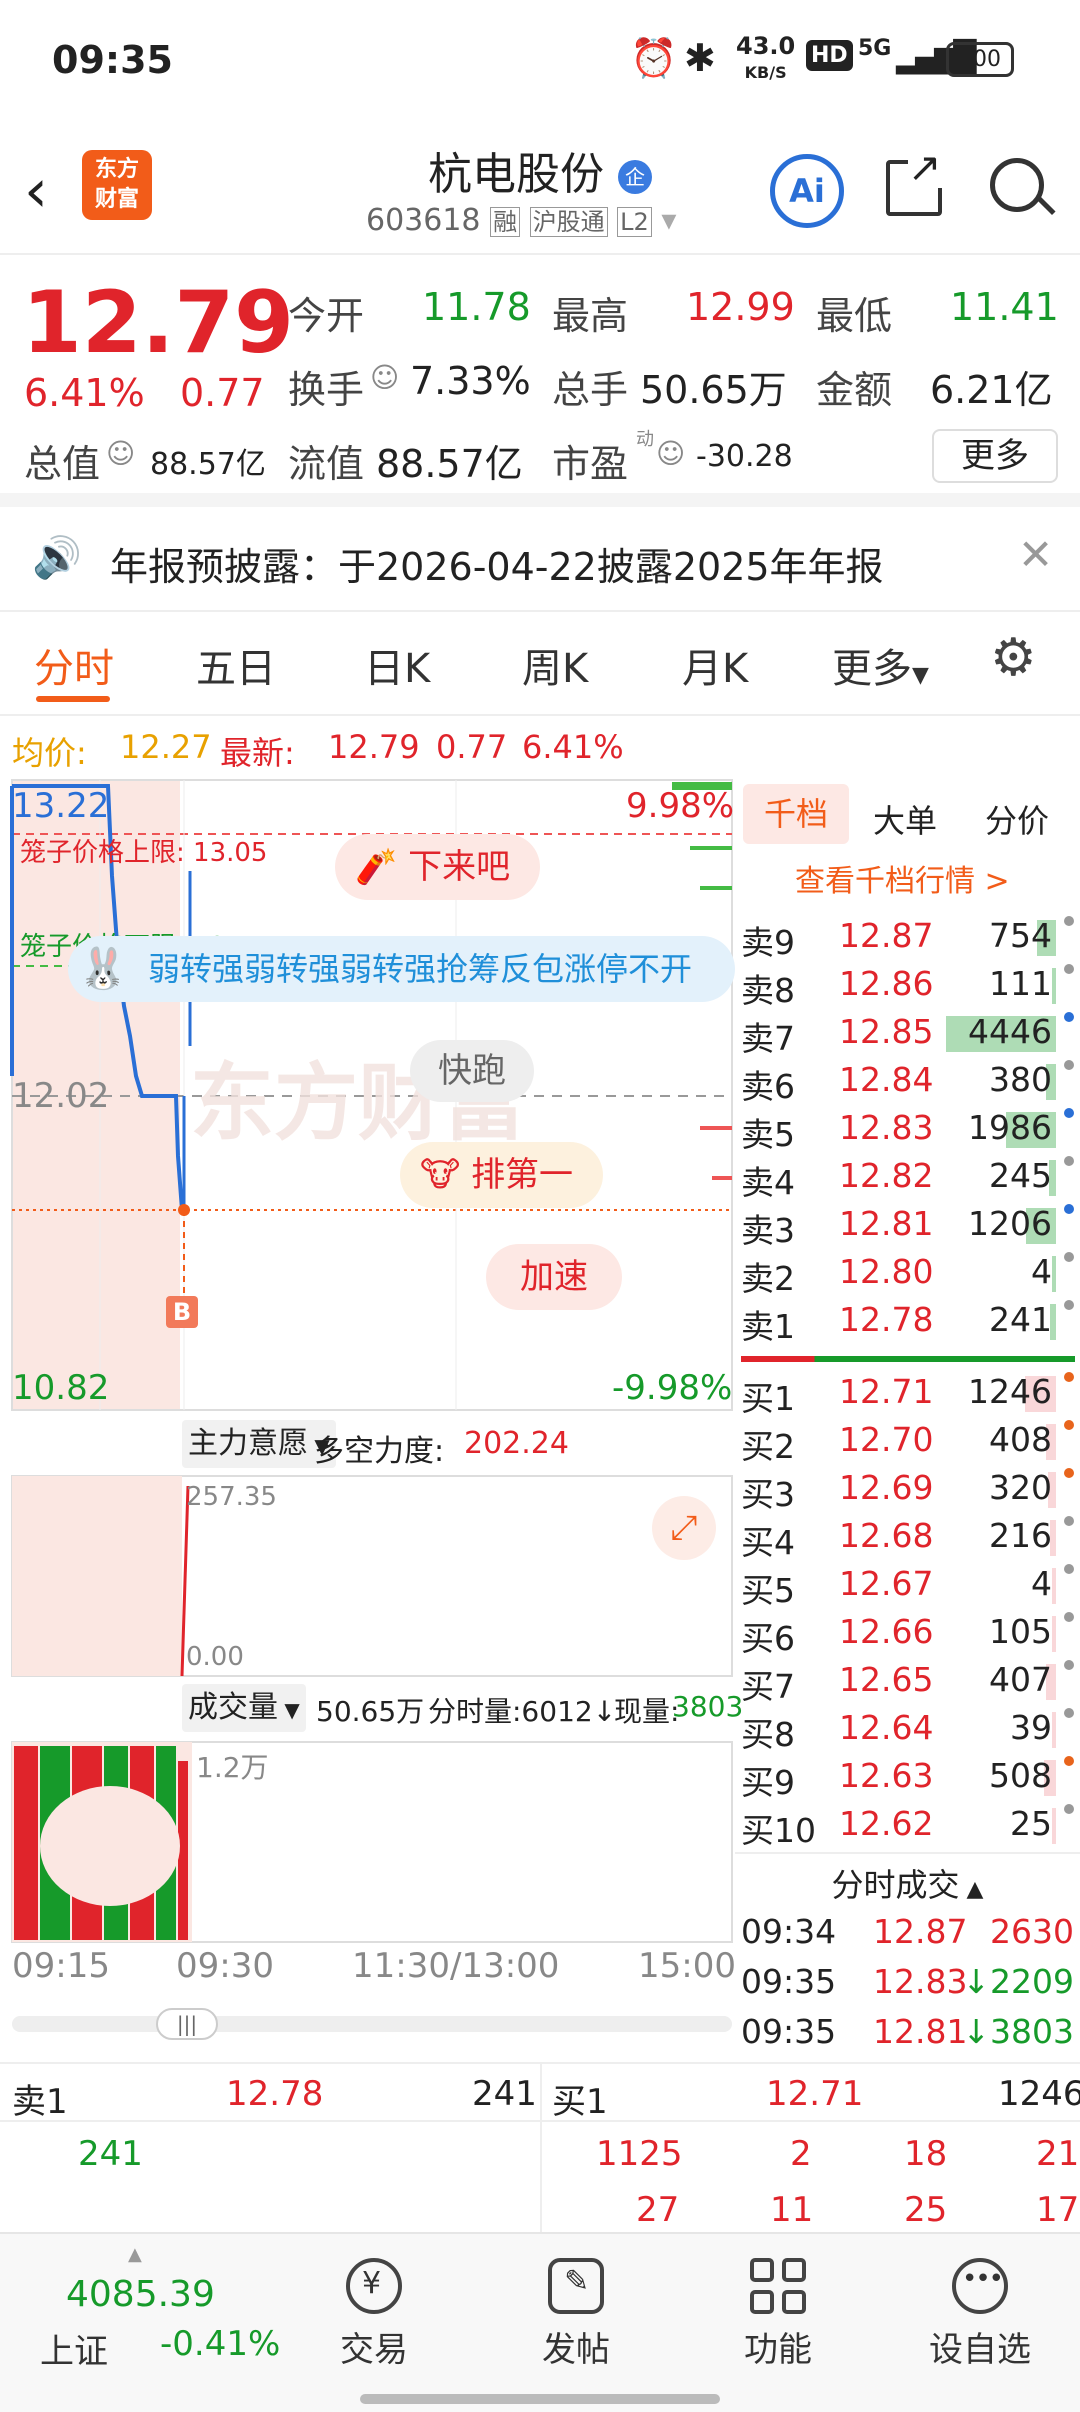 The image size is (1080, 2412). Describe the element at coordinates (555, 665) in the screenshot. I see `tab-weekly-k: 周K` at that location.